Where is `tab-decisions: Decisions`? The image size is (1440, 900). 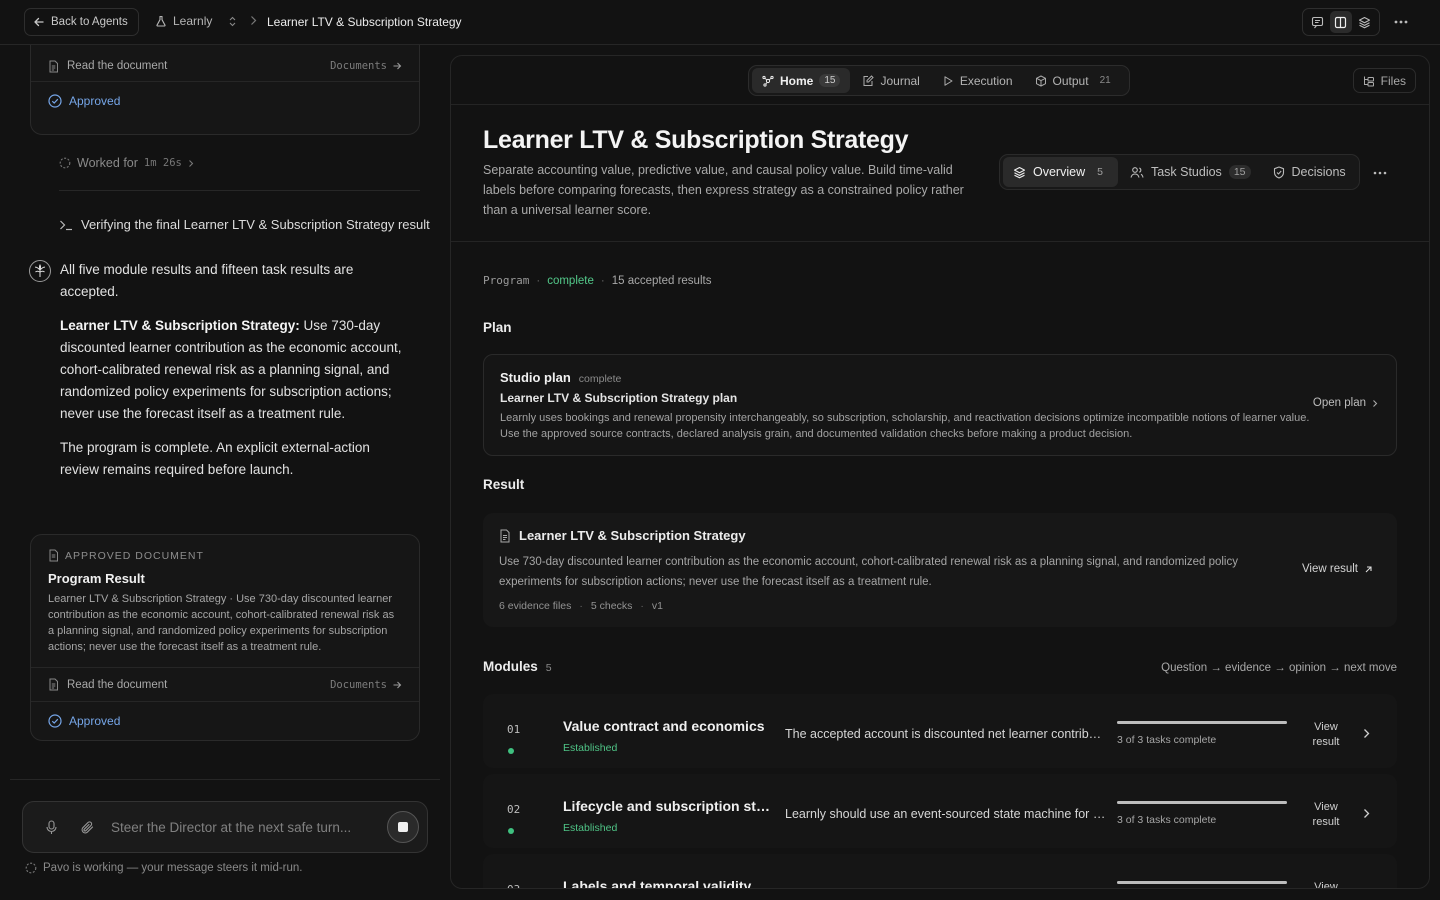 tab-decisions: Decisions is located at coordinates (1309, 172).